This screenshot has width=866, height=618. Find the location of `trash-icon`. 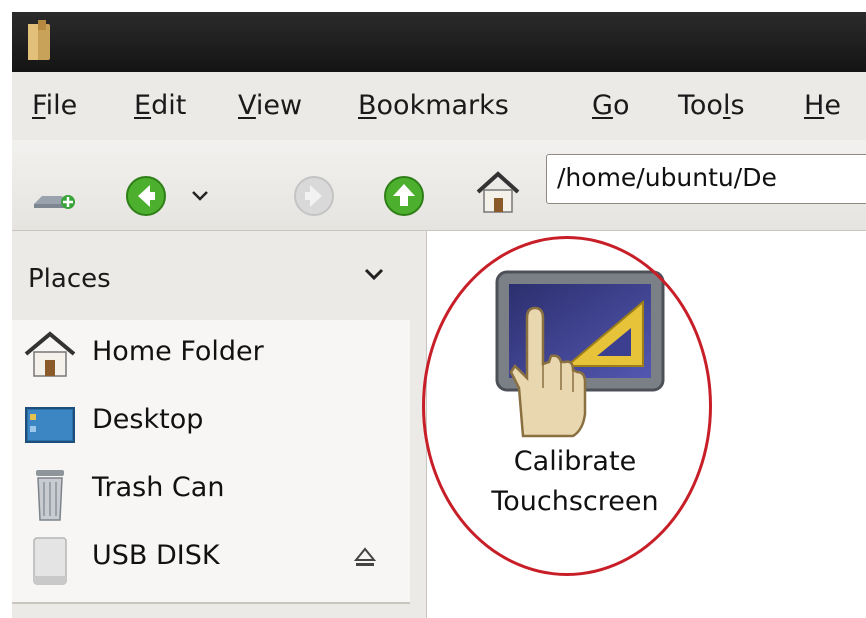

trash-icon is located at coordinates (50, 495).